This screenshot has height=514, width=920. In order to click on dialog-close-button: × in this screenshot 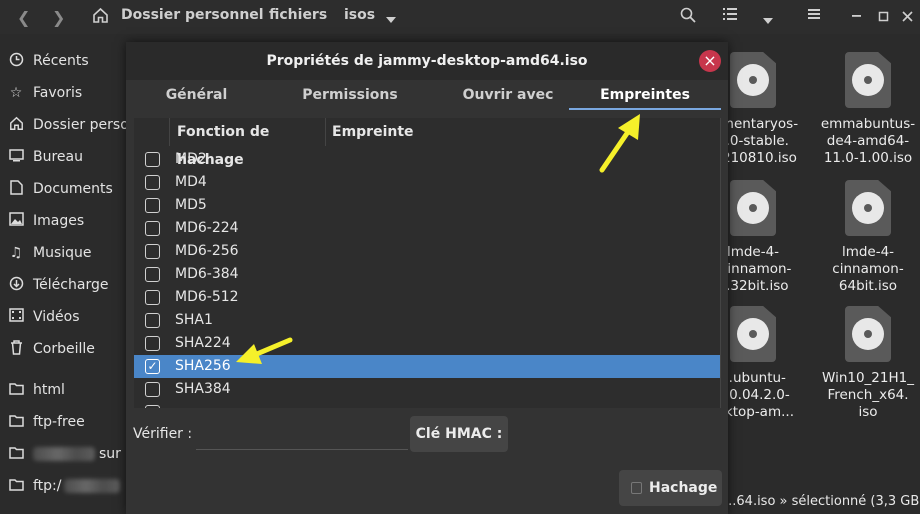, I will do `click(710, 61)`.